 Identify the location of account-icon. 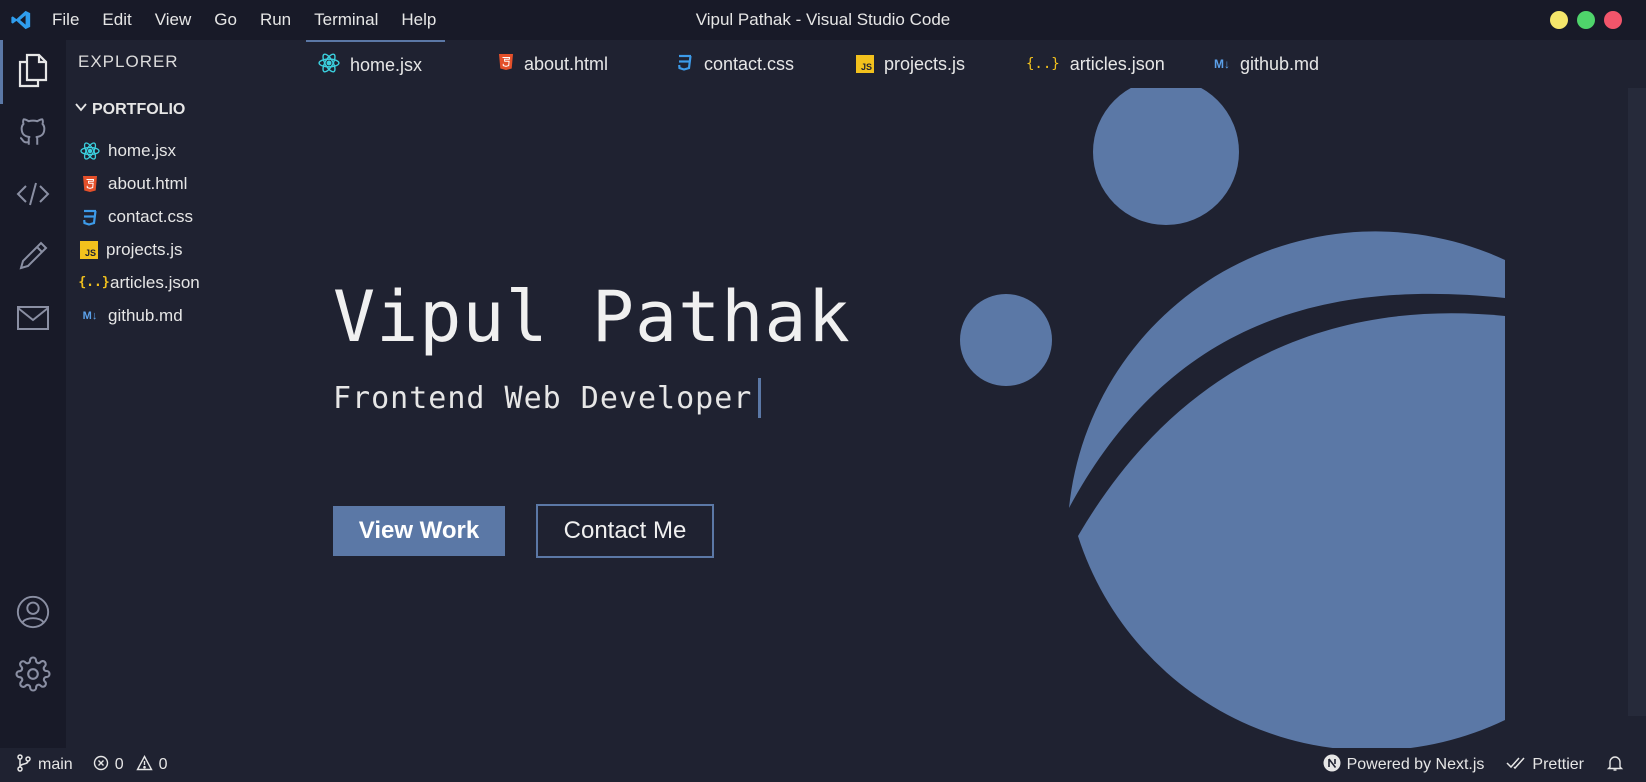
(33, 612).